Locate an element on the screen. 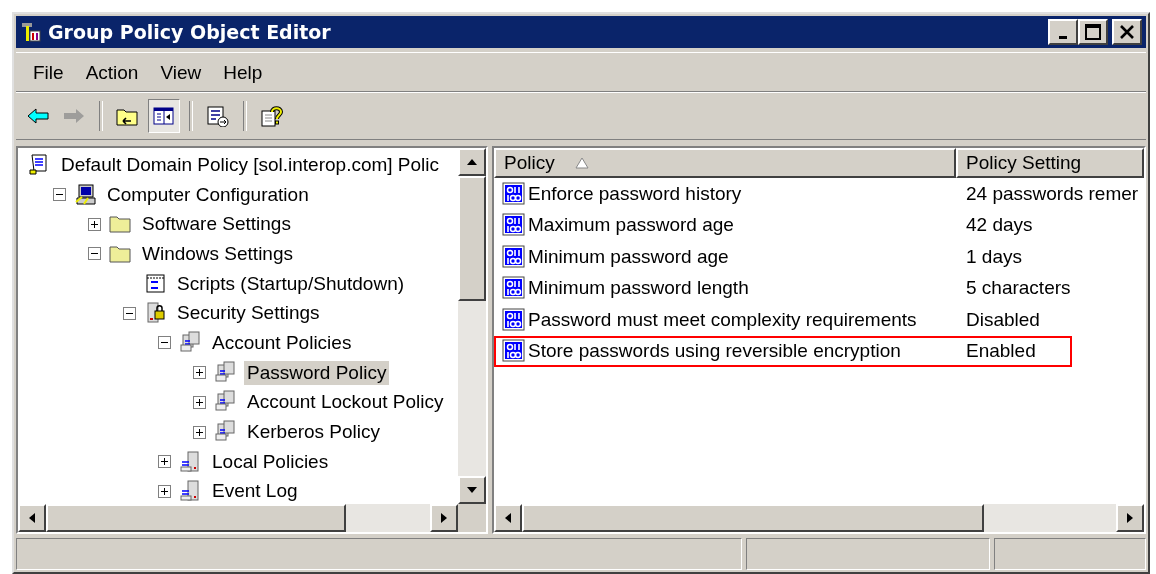  tree-item: Windows Settings is located at coordinates (217, 253).